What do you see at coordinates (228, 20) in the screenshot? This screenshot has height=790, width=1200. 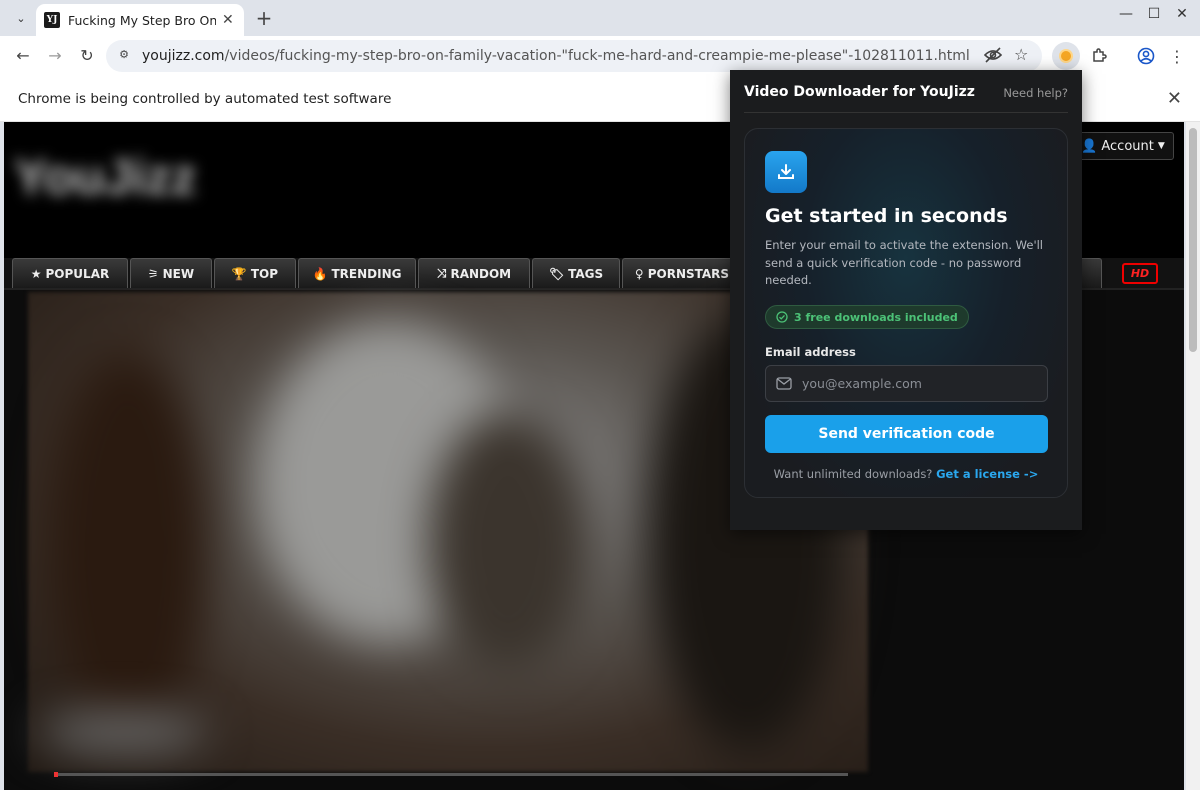 I see `tab-close-icon: ✕` at bounding box center [228, 20].